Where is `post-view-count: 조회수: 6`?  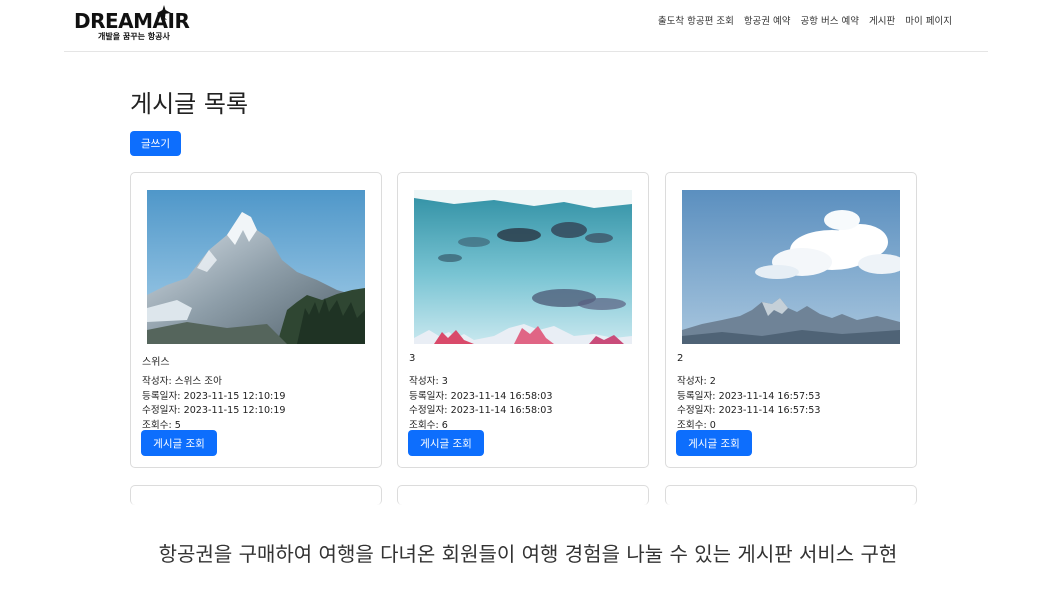
post-view-count: 조회수: 6 is located at coordinates (428, 425).